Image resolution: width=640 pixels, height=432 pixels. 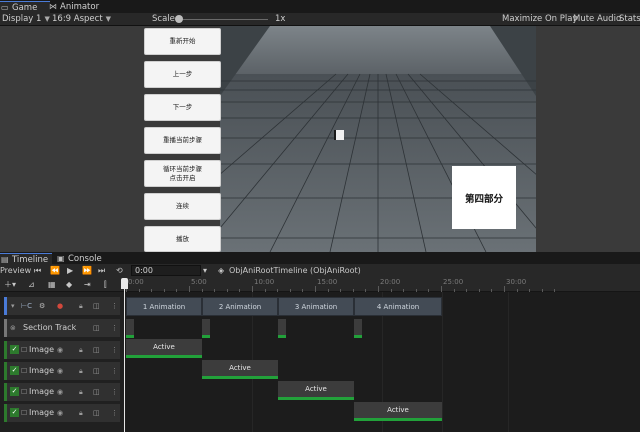 I want to click on animation-clip: 3 Animation, so click(x=316, y=306).